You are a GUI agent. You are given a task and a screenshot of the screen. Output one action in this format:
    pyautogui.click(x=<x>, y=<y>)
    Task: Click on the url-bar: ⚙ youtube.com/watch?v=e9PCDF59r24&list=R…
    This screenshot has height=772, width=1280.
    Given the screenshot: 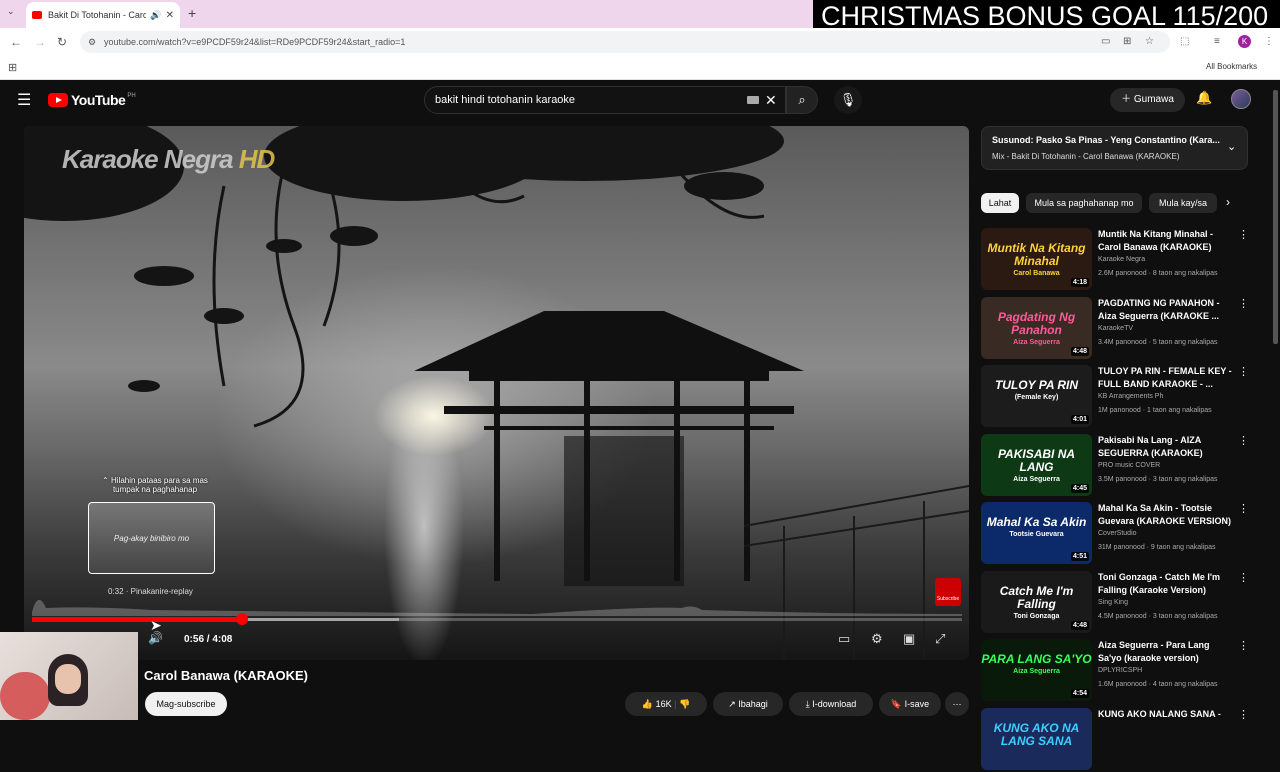 What is the action you would take?
    pyautogui.click(x=625, y=42)
    